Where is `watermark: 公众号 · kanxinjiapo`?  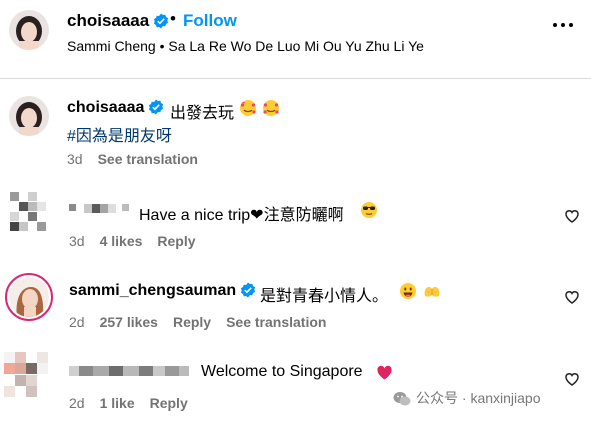 watermark: 公众号 · kanxinjiapo is located at coordinates (467, 398).